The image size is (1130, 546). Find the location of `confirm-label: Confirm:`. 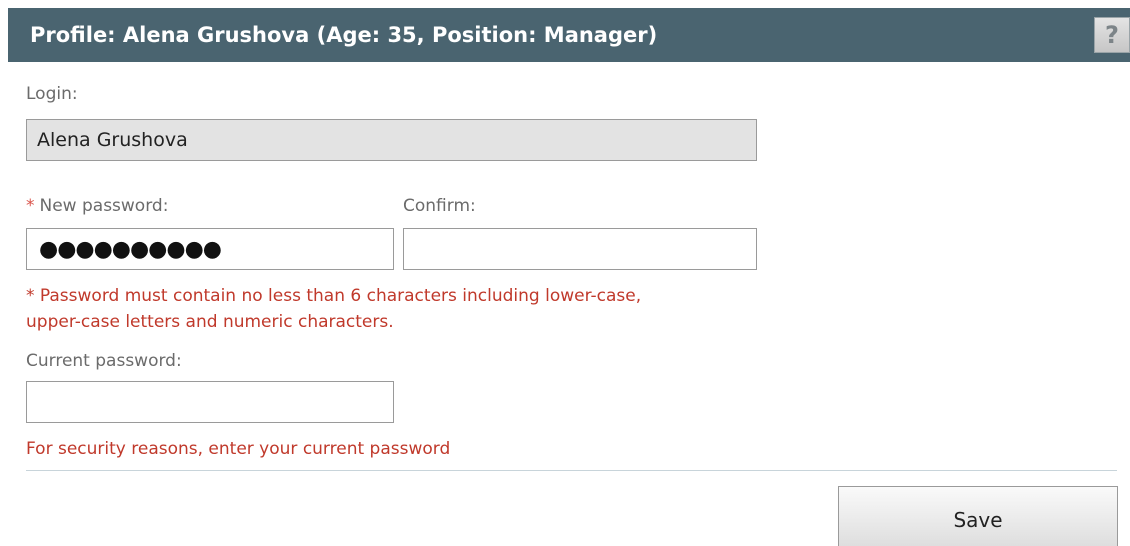

confirm-label: Confirm: is located at coordinates (439, 206).